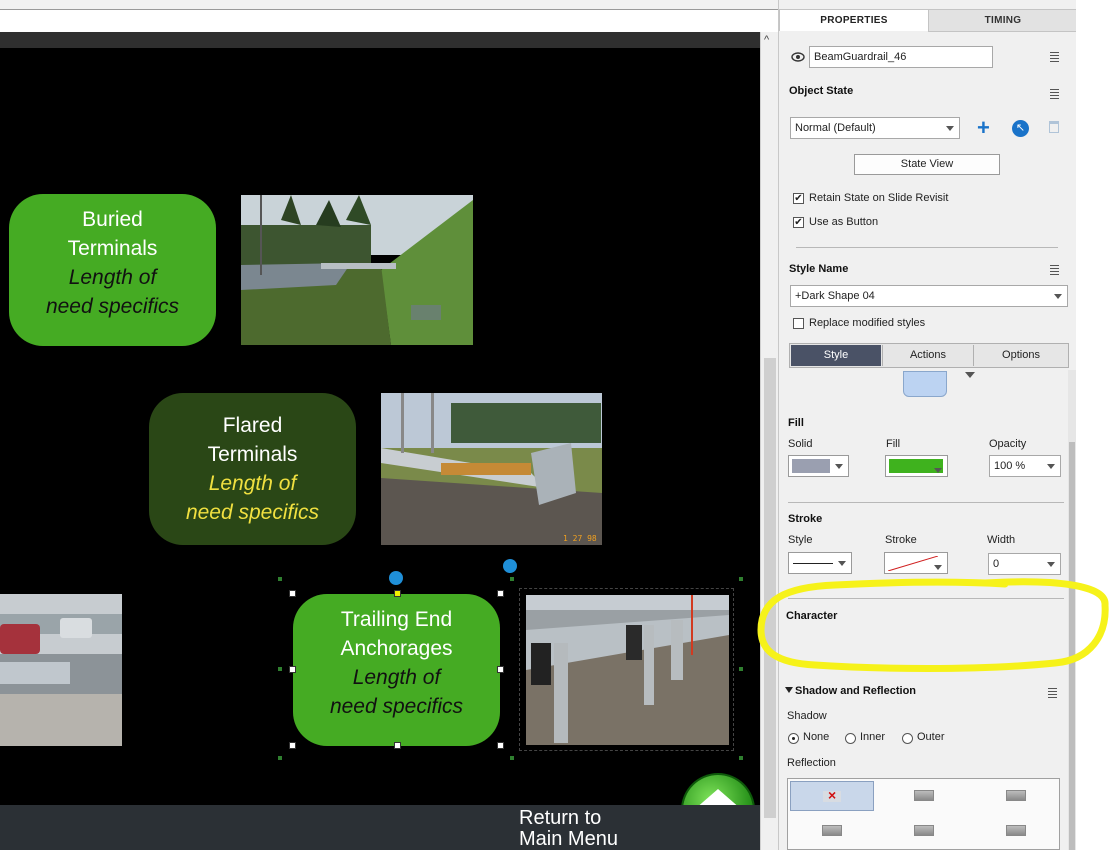 The height and width of the screenshot is (850, 1109). I want to click on flared-terminal-photo: 1 27 98, so click(491, 469).